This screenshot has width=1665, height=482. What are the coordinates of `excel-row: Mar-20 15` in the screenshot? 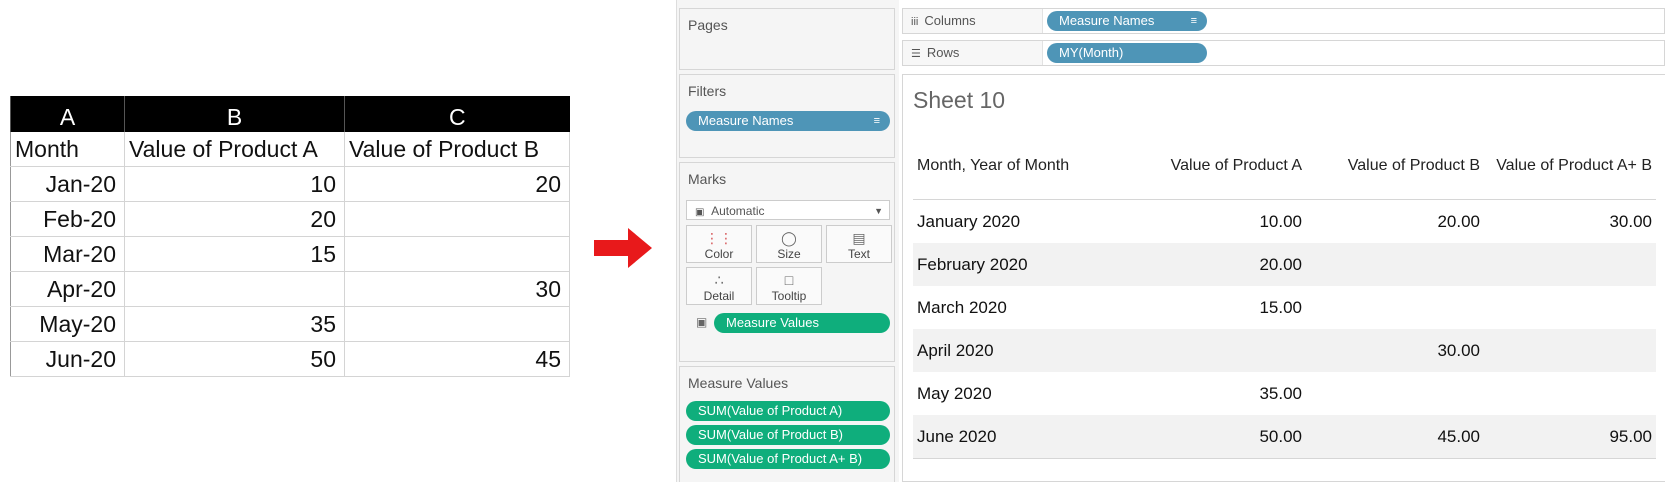 It's located at (290, 254).